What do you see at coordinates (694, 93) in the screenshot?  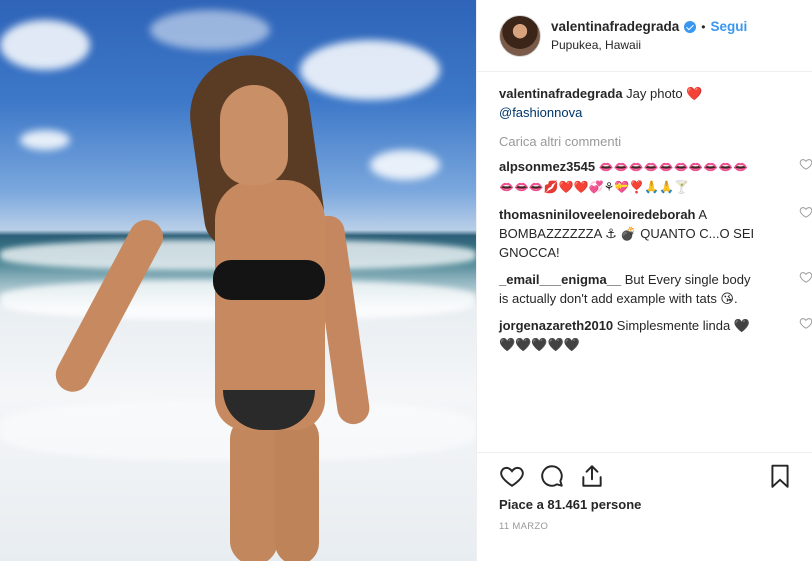 I see `caption-emoji: ❤️` at bounding box center [694, 93].